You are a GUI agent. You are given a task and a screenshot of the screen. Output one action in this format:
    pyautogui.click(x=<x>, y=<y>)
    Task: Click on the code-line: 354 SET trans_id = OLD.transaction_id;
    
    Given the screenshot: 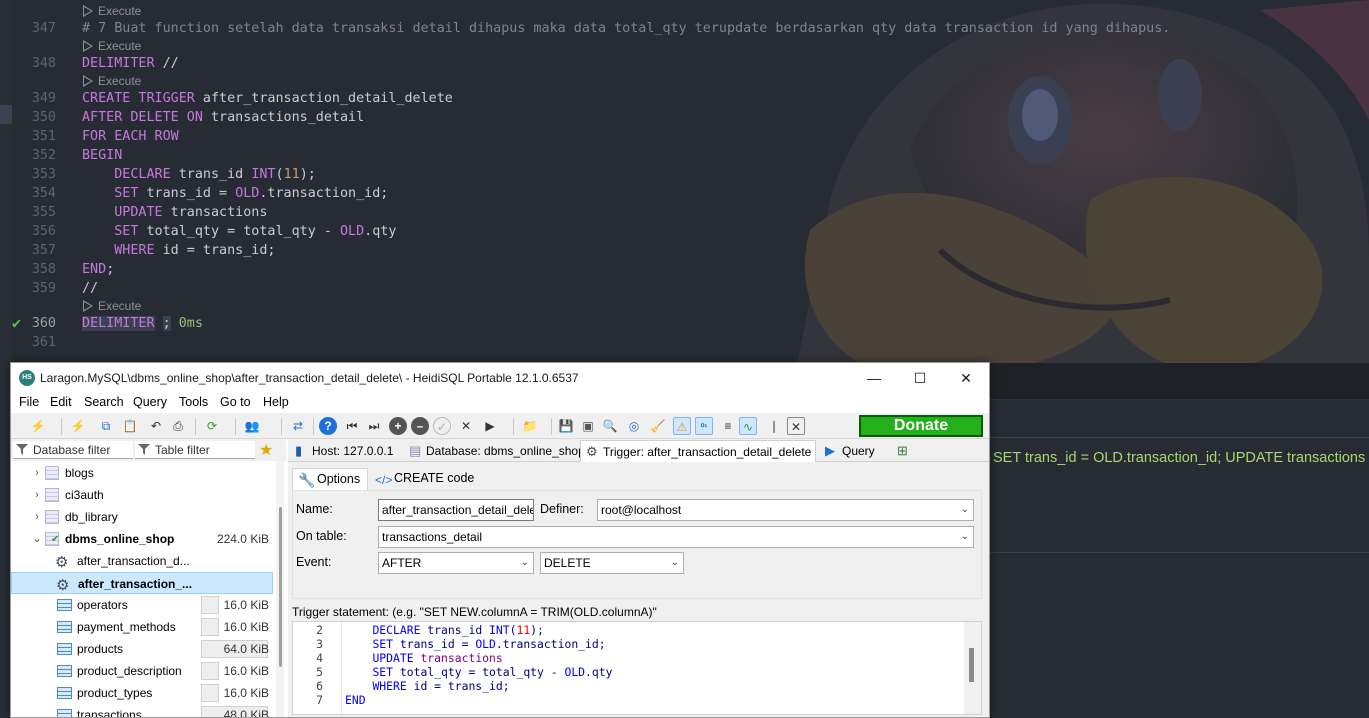 What is the action you would take?
    pyautogui.click(x=684, y=193)
    